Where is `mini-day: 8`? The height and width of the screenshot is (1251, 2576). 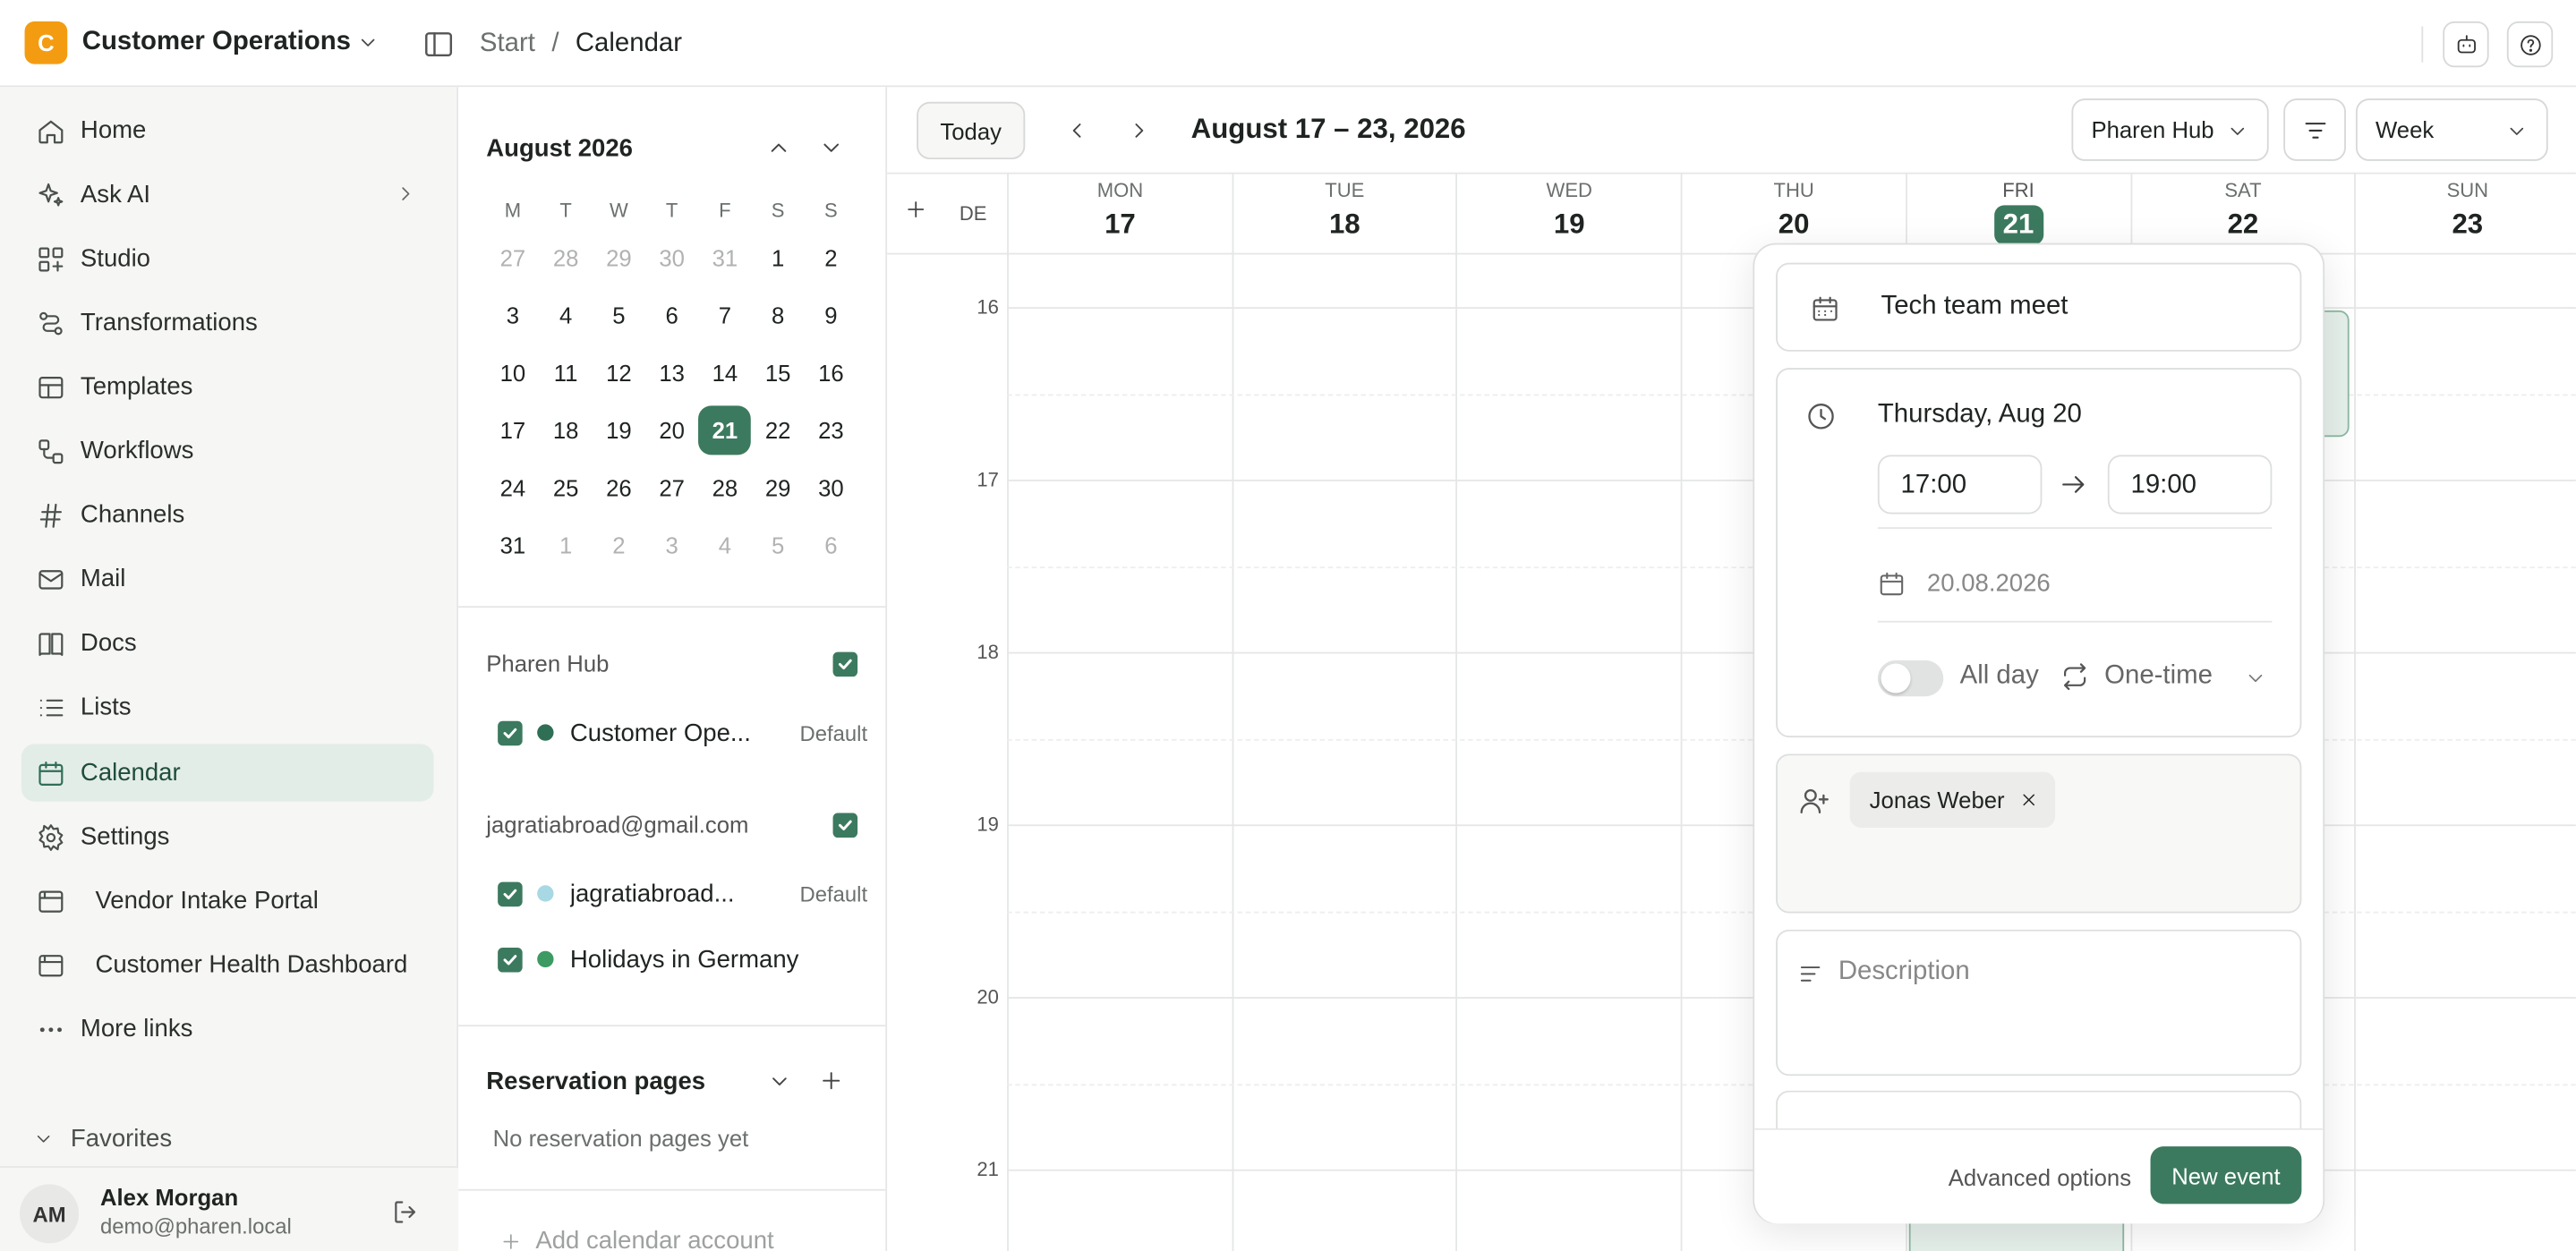 mini-day: 8 is located at coordinates (778, 314).